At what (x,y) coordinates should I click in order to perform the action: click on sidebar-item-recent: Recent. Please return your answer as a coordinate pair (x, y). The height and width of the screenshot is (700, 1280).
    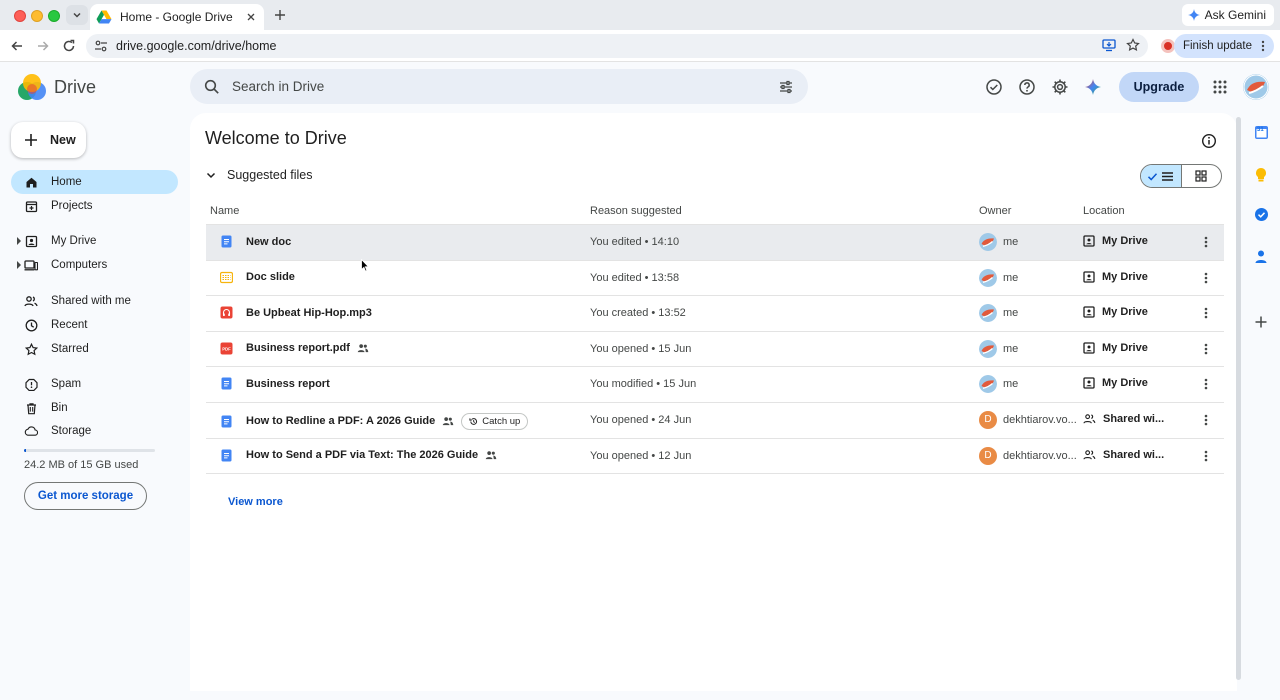
    Looking at the image, I should click on (94, 325).